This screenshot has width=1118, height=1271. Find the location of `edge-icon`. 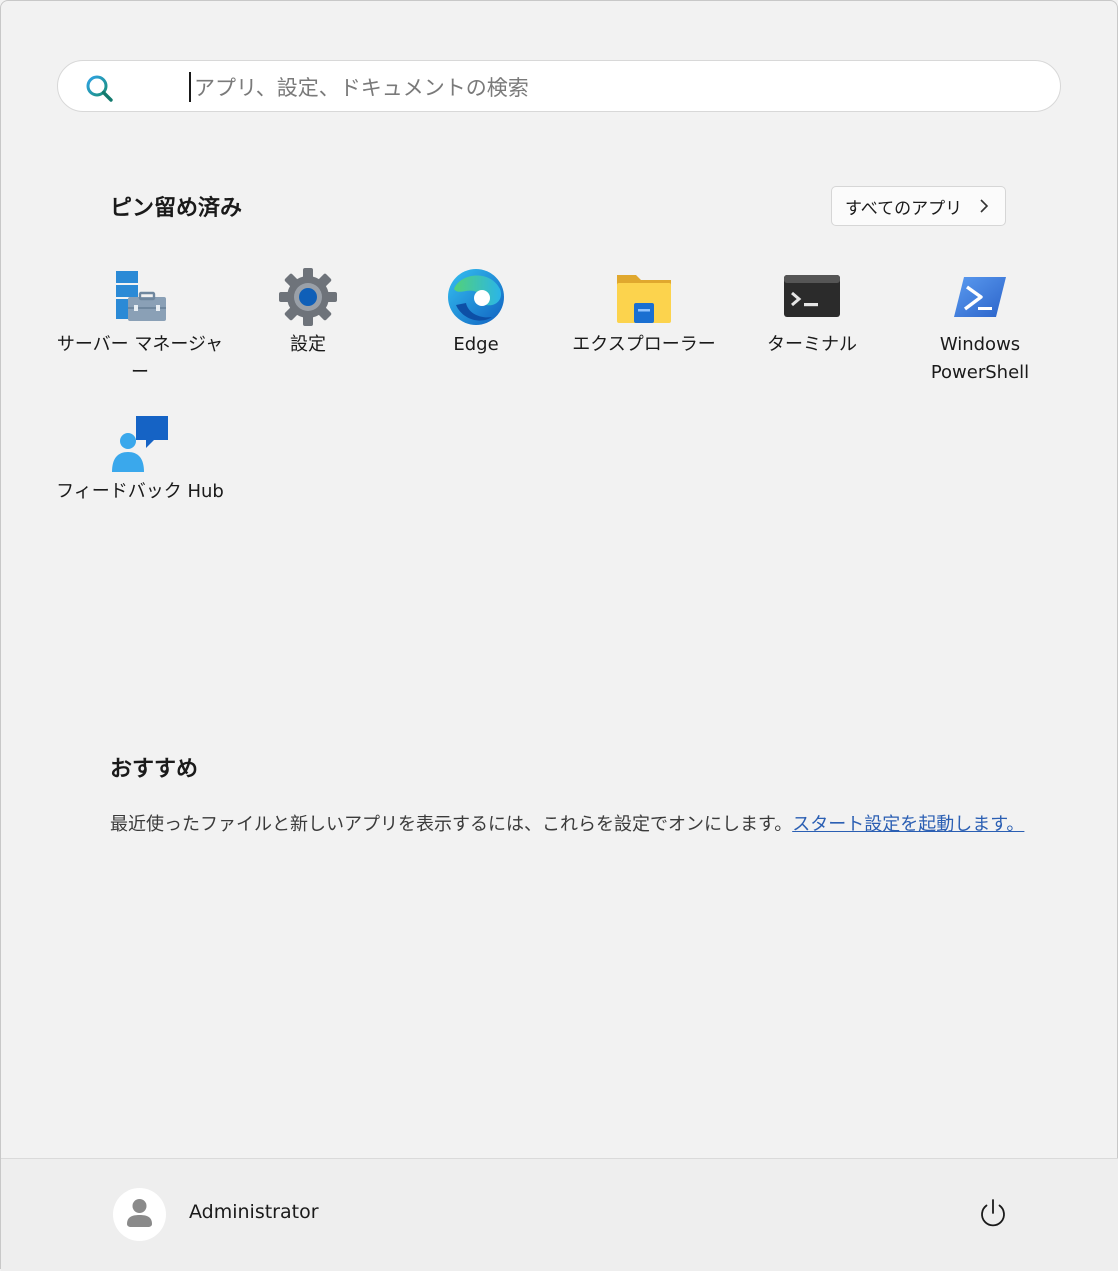

edge-icon is located at coordinates (476, 297).